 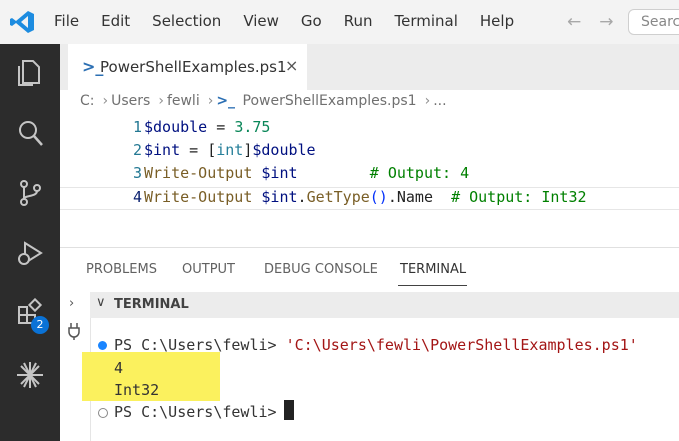 I want to click on breadcrumb-file: PowerShellExamples.ps1, so click(x=330, y=101).